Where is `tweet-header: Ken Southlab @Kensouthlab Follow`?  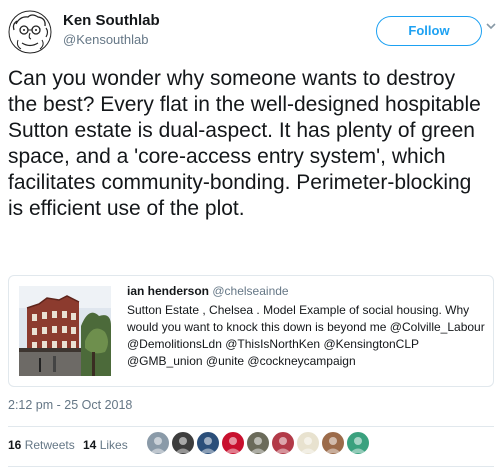
tweet-header: Ken Southlab @Kensouthlab Follow is located at coordinates (250, 28).